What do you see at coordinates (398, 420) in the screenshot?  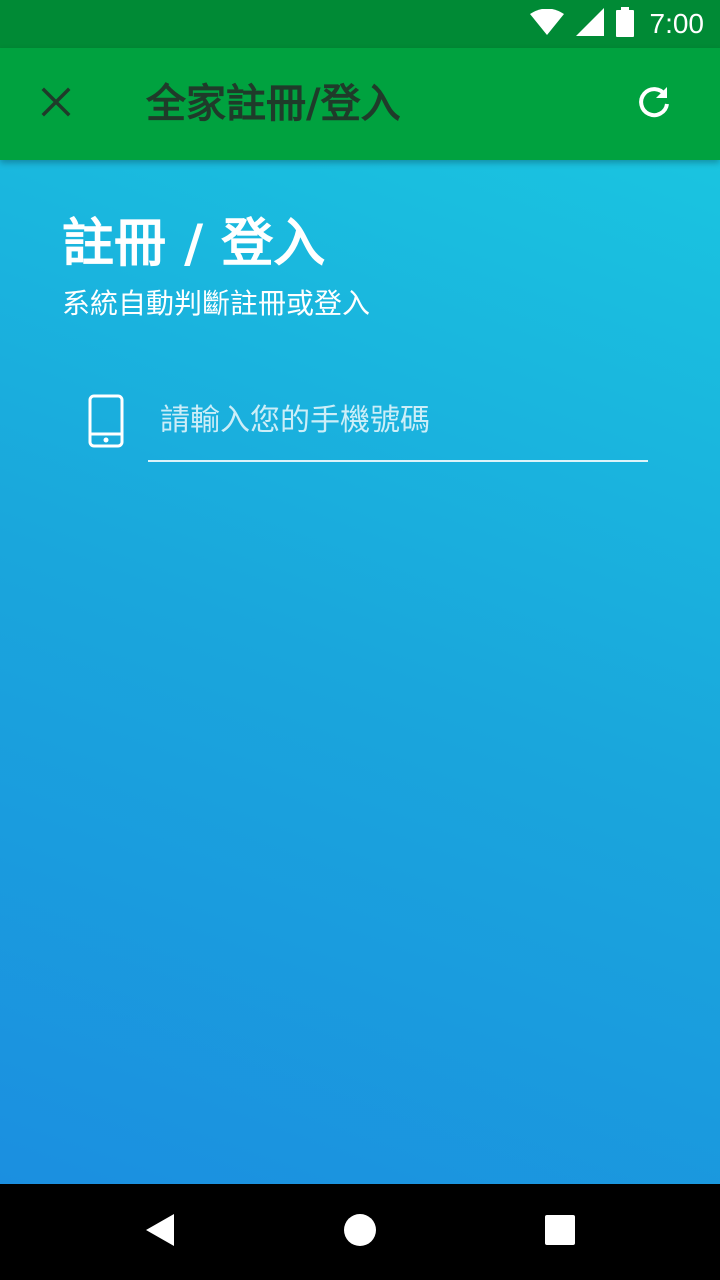 I see `phone-number-input` at bounding box center [398, 420].